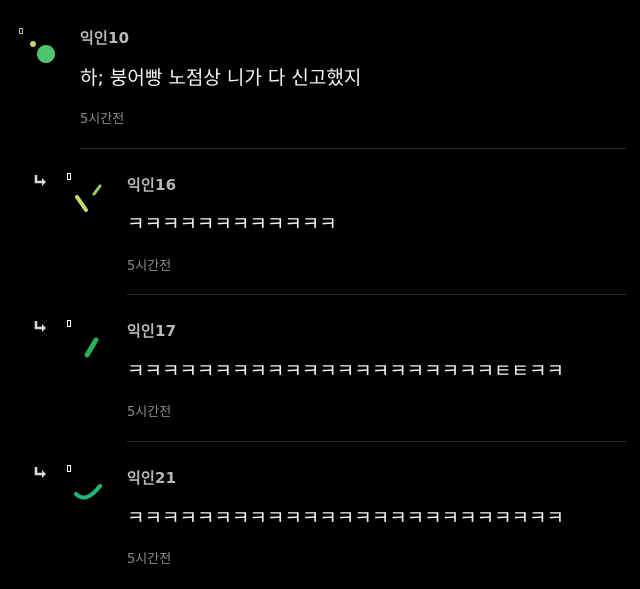 This screenshot has height=589, width=640. What do you see at coordinates (104, 37) in the screenshot?
I see `comment-author: 익인10` at bounding box center [104, 37].